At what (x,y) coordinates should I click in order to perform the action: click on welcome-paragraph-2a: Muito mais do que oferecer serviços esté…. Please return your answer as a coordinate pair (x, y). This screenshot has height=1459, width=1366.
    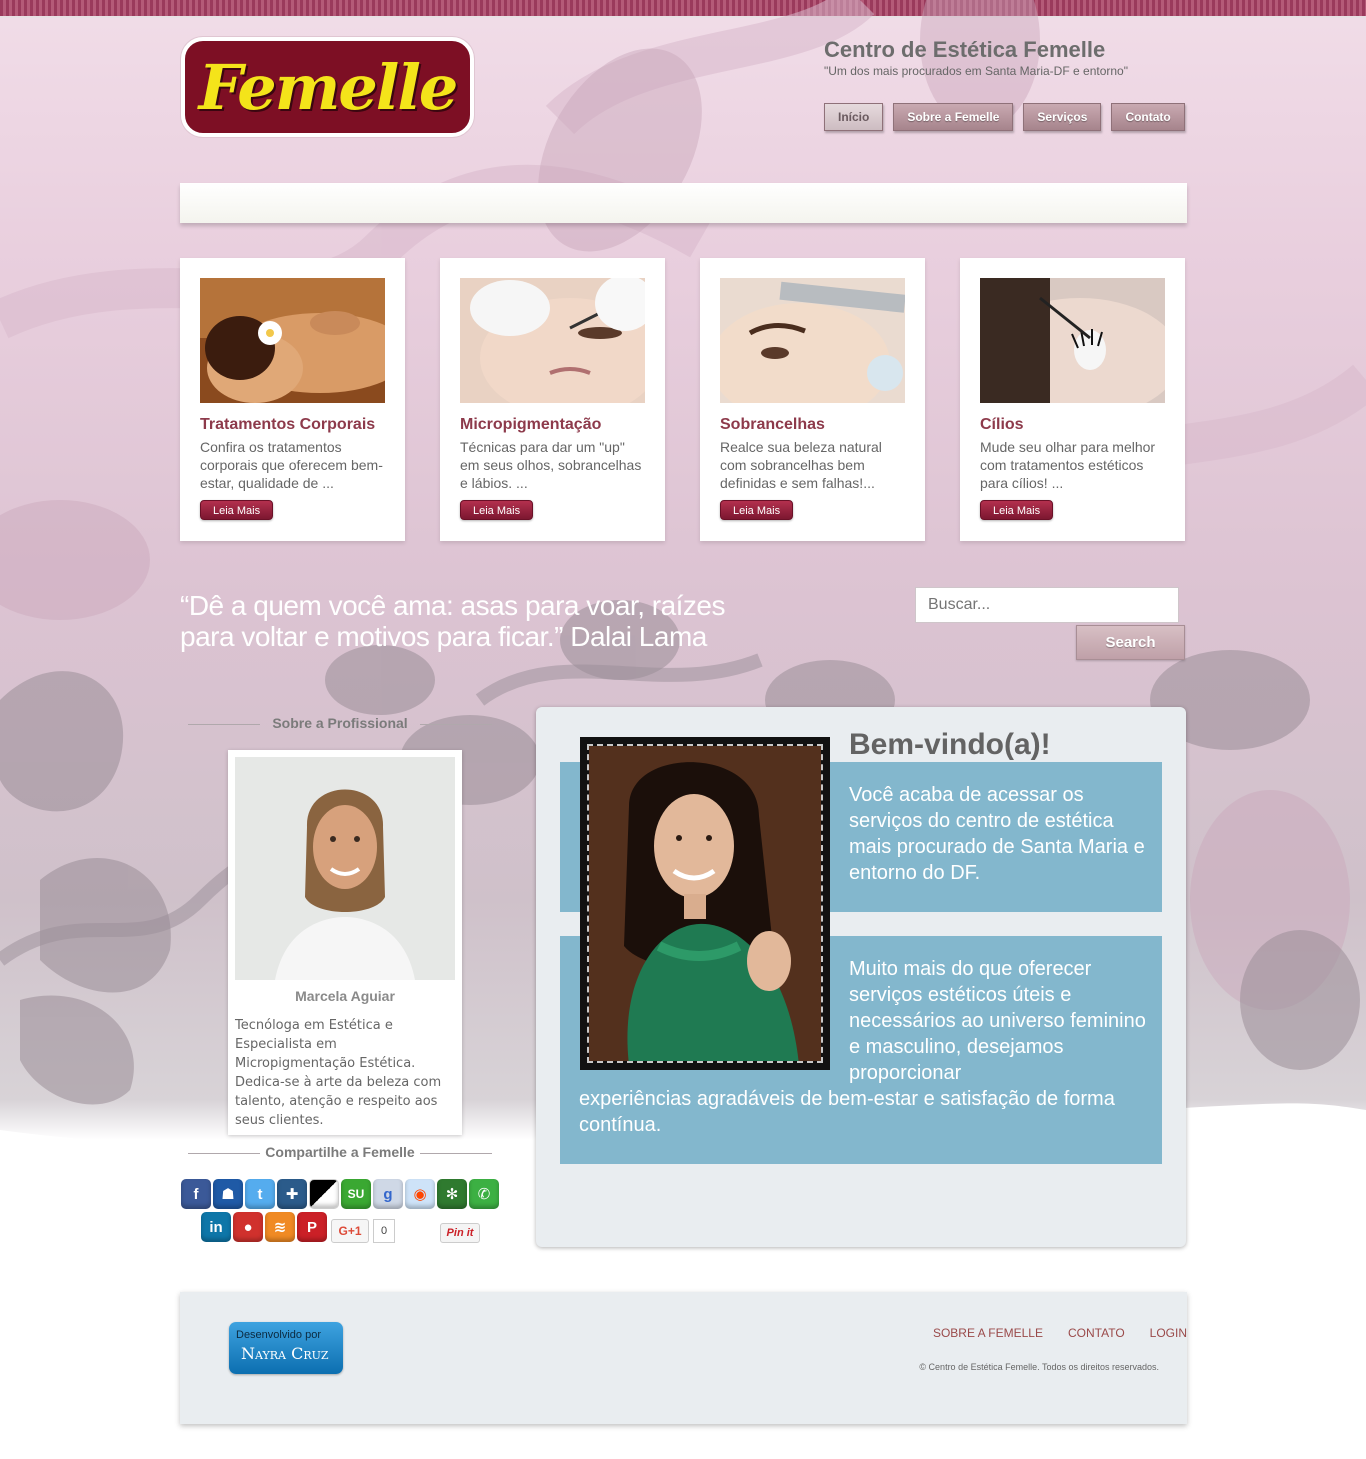
    Looking at the image, I should click on (997, 1021).